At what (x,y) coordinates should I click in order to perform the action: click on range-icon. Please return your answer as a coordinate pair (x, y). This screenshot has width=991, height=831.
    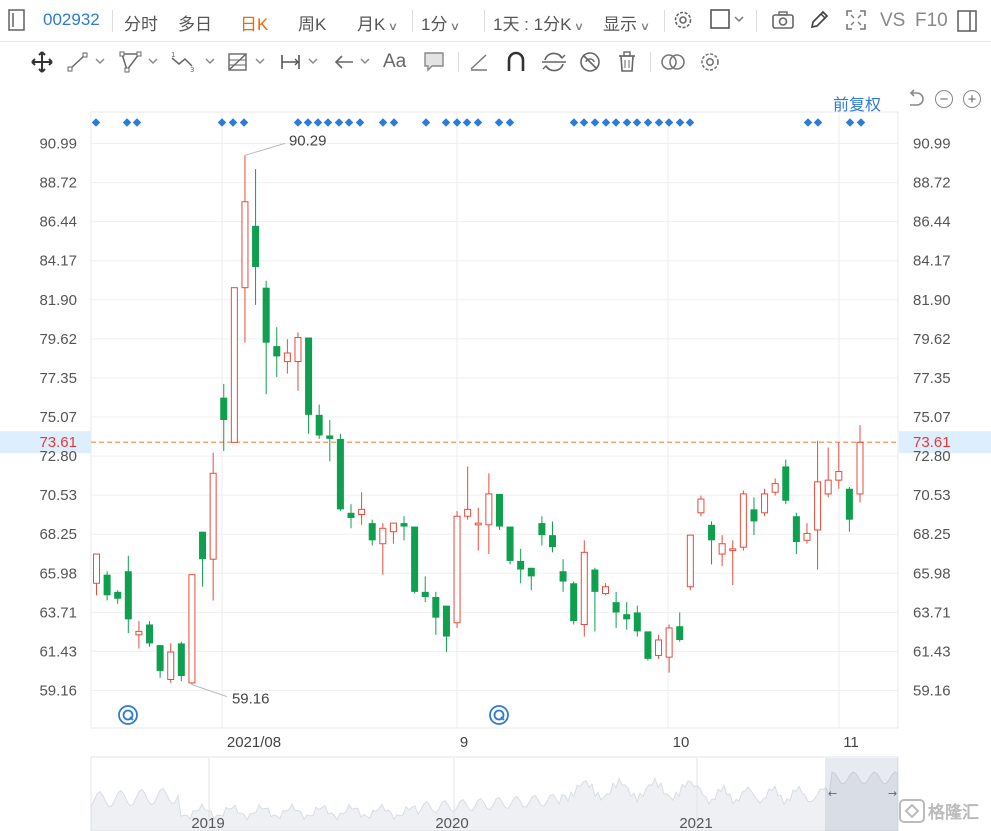
    Looking at the image, I should click on (301, 62).